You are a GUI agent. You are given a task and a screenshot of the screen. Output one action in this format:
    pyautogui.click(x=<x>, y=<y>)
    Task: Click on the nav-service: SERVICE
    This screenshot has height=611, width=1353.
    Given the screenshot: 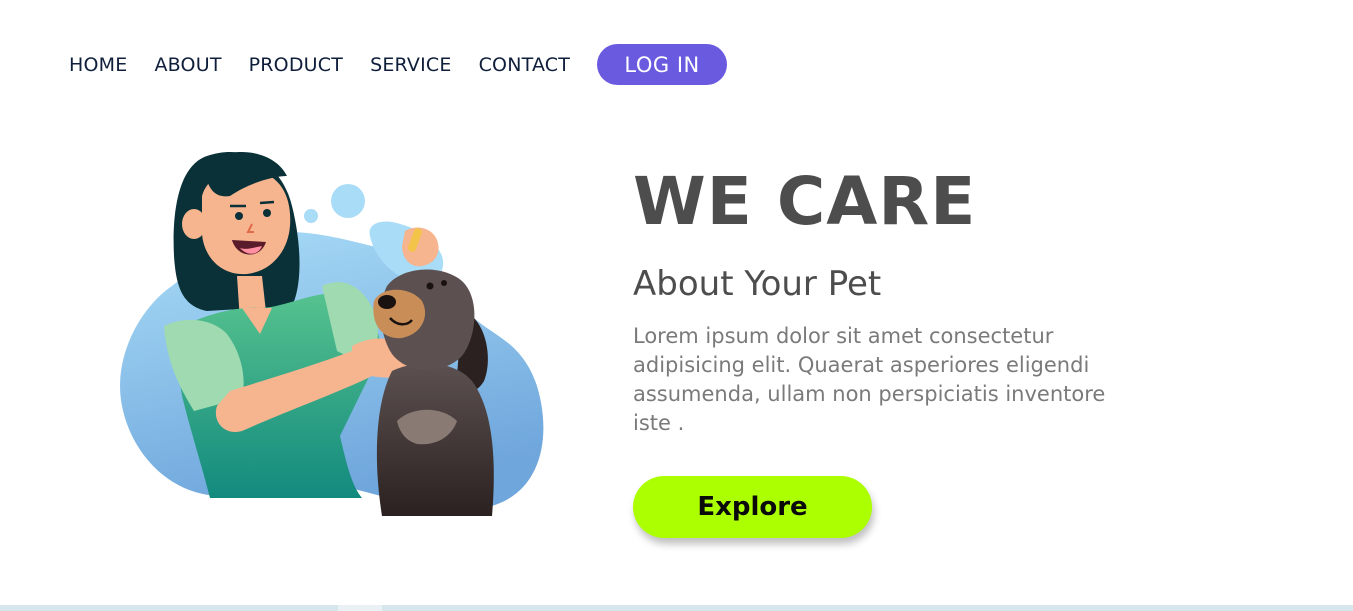 What is the action you would take?
    pyautogui.click(x=411, y=65)
    